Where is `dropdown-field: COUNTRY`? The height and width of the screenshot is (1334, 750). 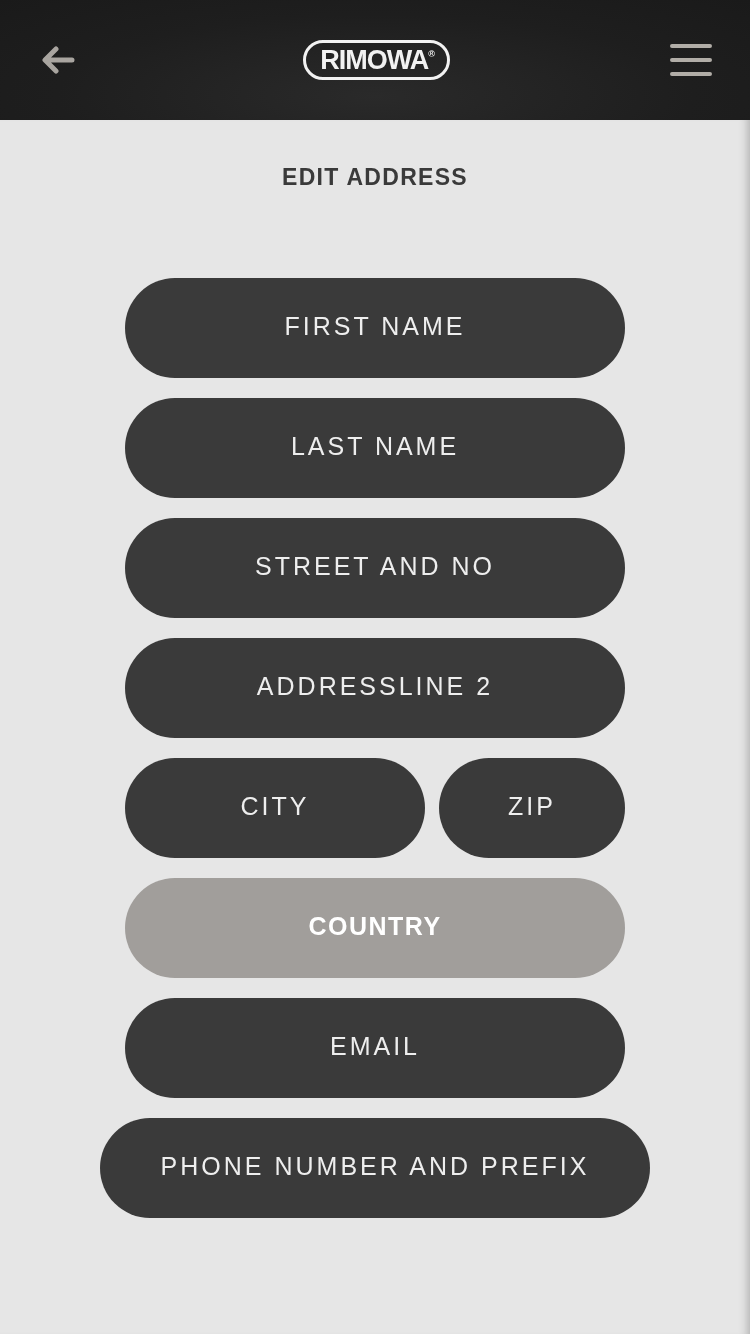 dropdown-field: COUNTRY is located at coordinates (375, 928).